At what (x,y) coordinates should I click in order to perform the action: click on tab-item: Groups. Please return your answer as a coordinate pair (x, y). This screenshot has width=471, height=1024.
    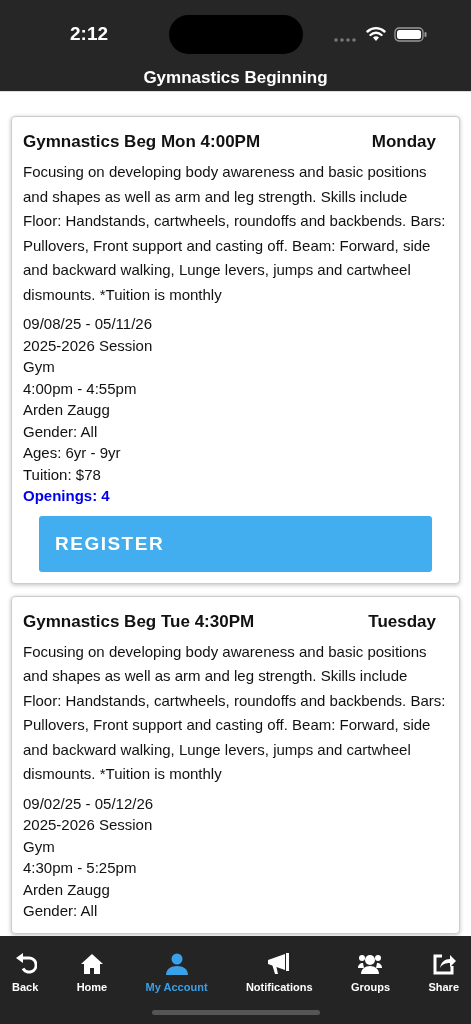
    Looking at the image, I should click on (370, 972).